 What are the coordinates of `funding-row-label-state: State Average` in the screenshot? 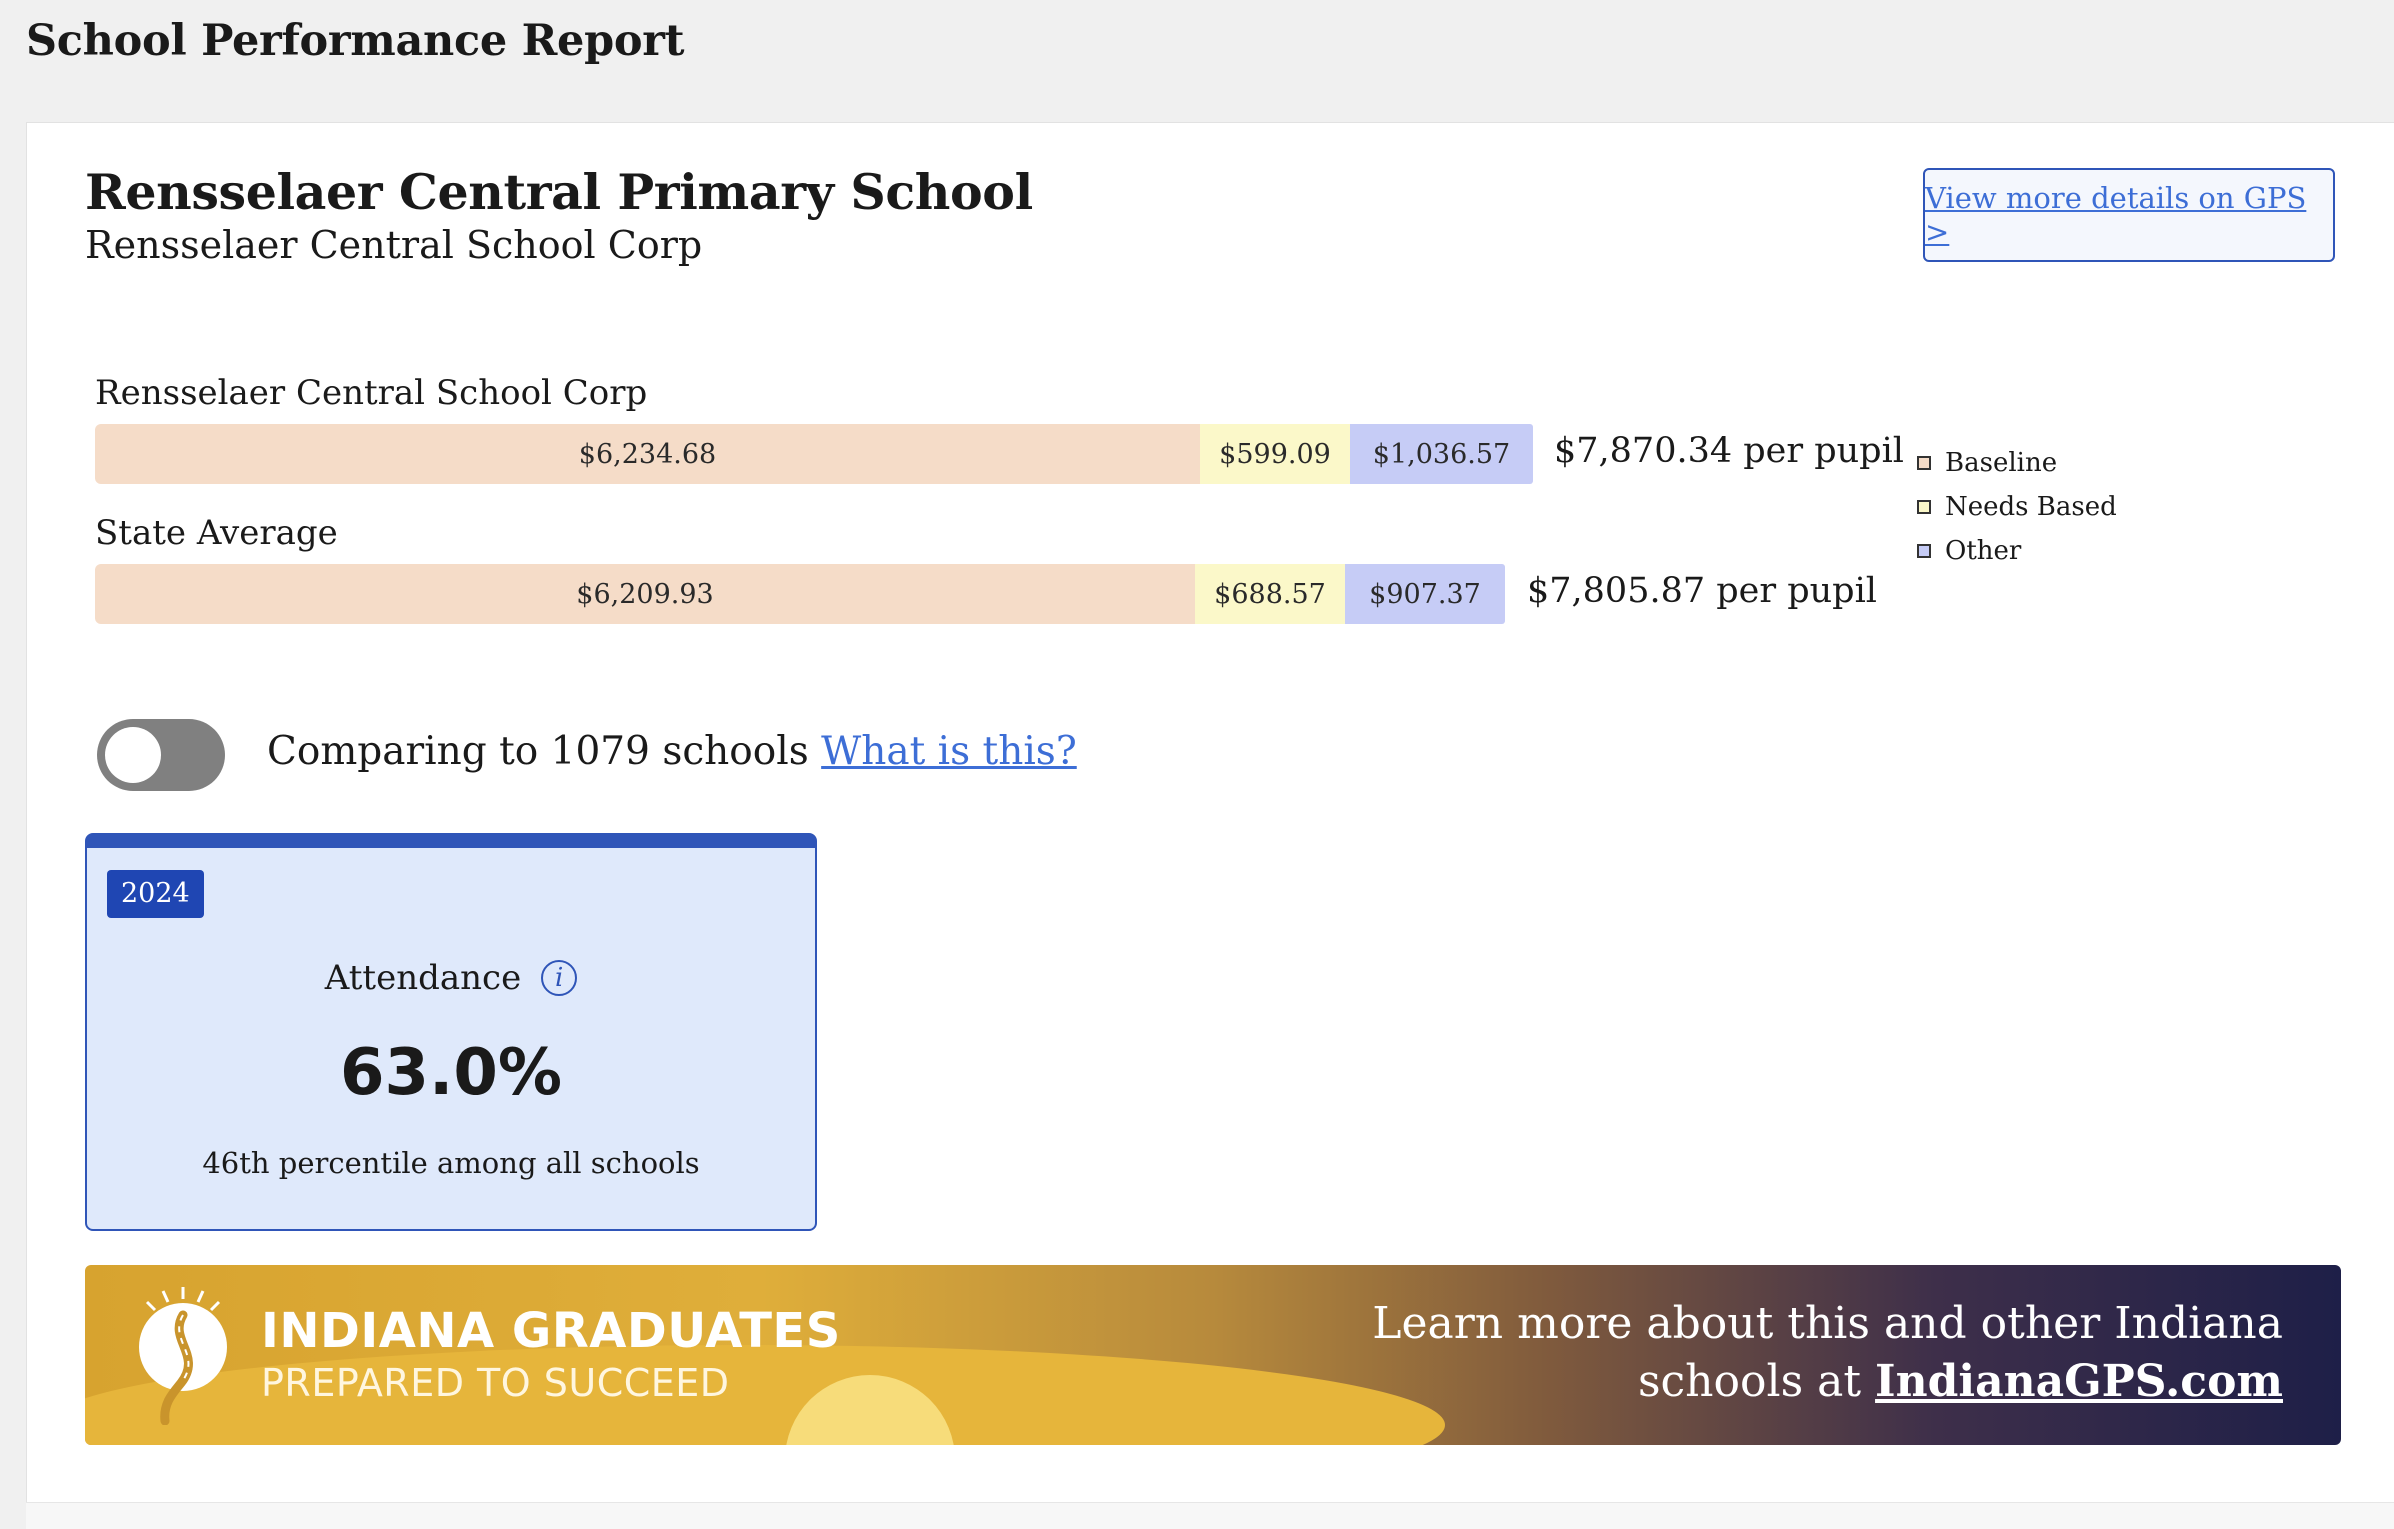 It's located at (216, 533).